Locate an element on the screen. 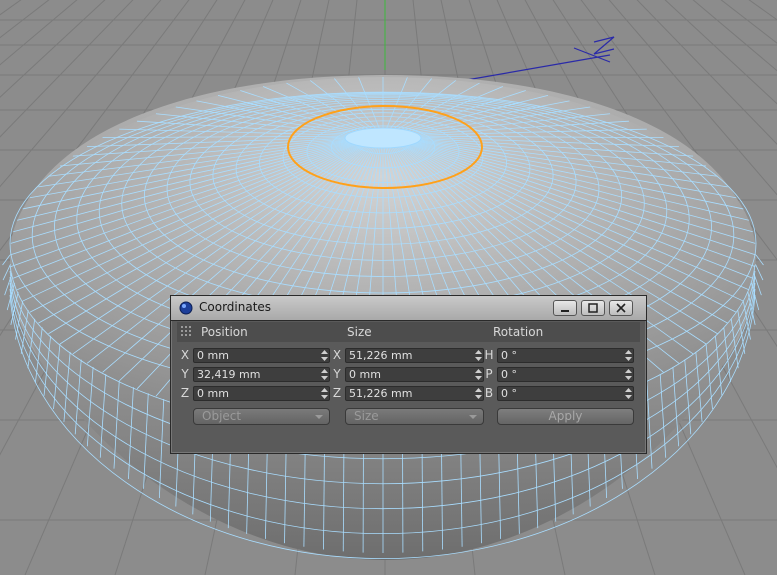  size-y-value: 0 mm is located at coordinates (365, 374).